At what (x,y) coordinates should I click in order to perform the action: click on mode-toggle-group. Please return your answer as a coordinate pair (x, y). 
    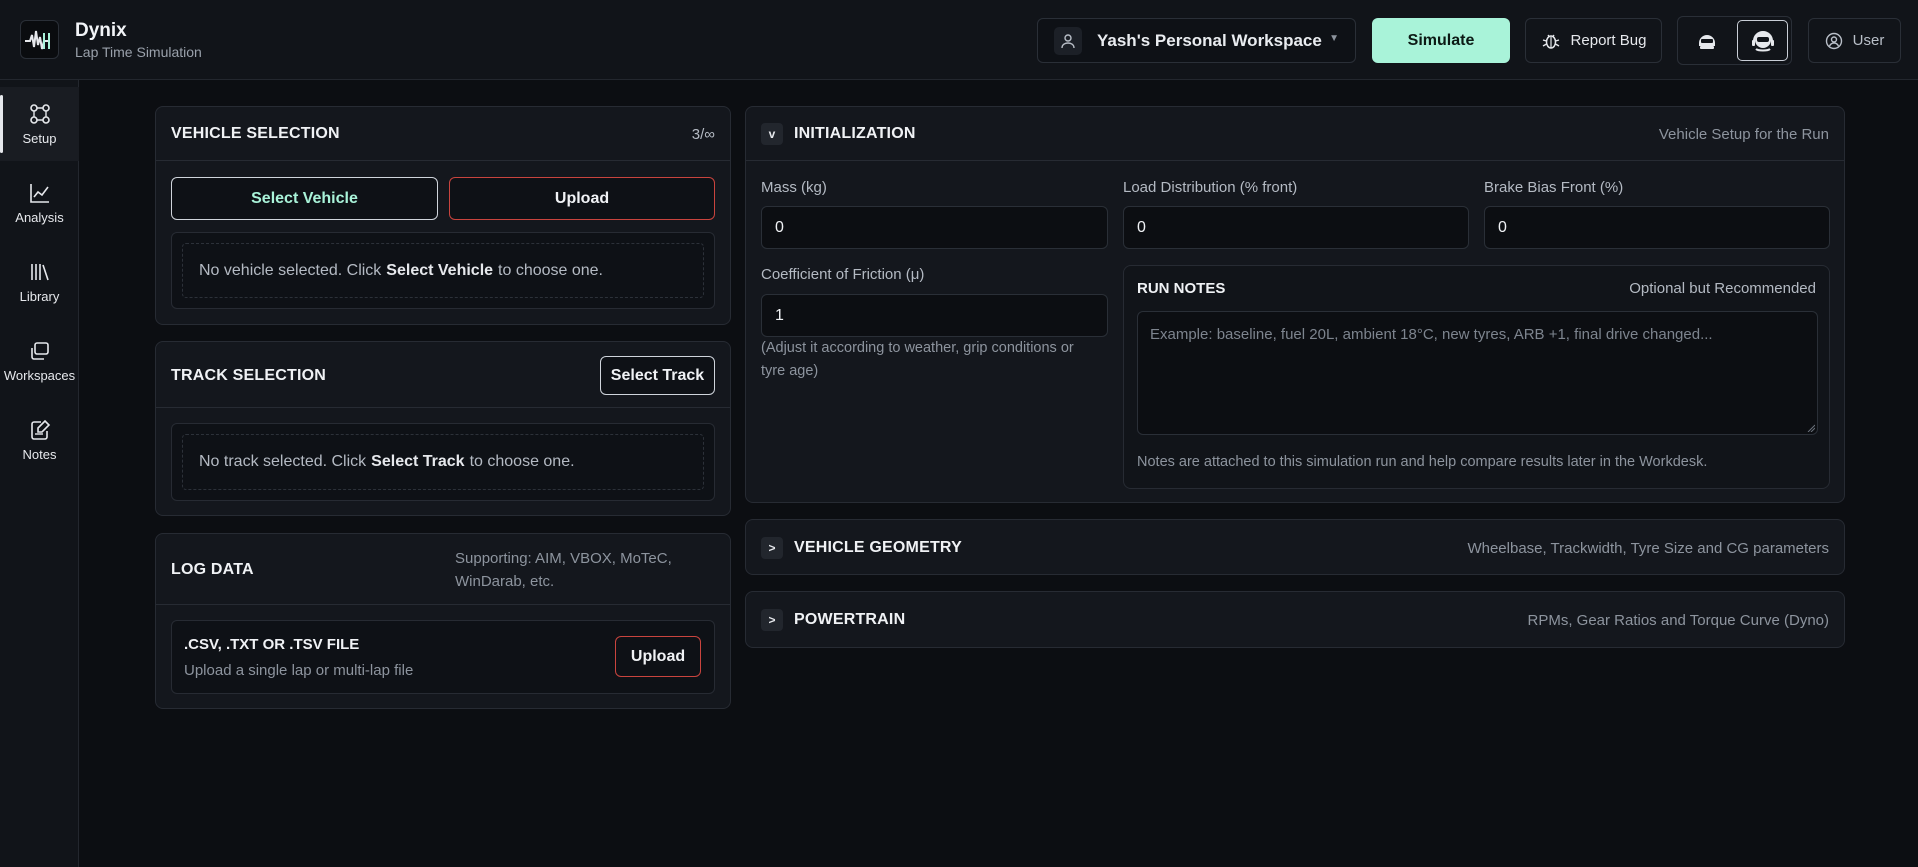
    Looking at the image, I should click on (1734, 40).